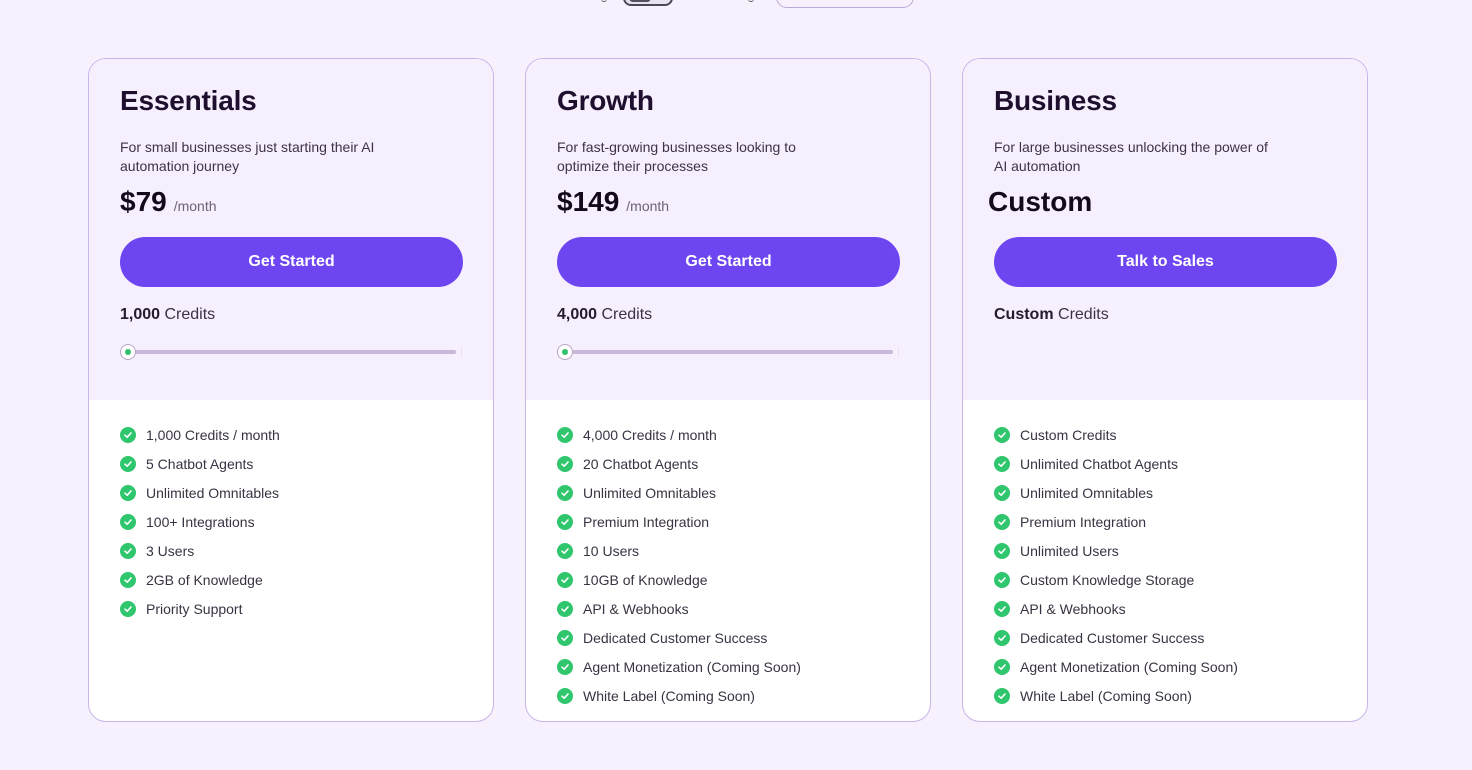 The image size is (1472, 770). What do you see at coordinates (461, 352) in the screenshot?
I see `slider-end` at bounding box center [461, 352].